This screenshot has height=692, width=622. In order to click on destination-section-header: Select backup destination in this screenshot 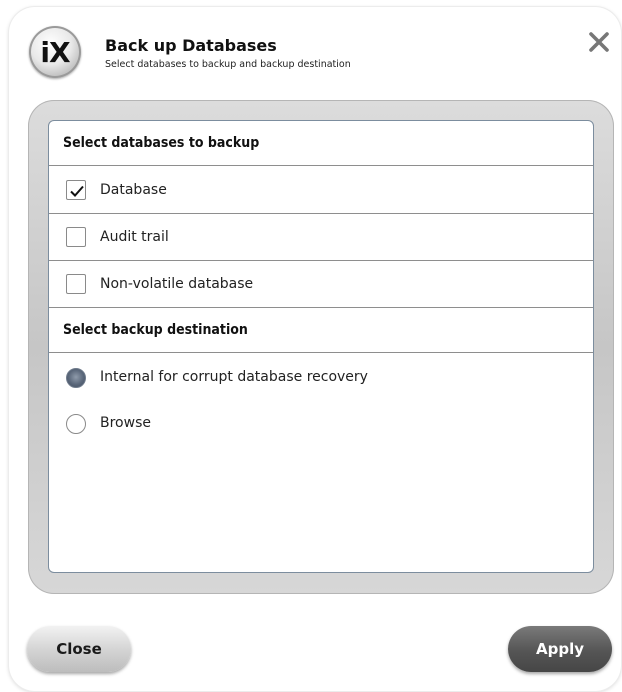, I will do `click(321, 330)`.